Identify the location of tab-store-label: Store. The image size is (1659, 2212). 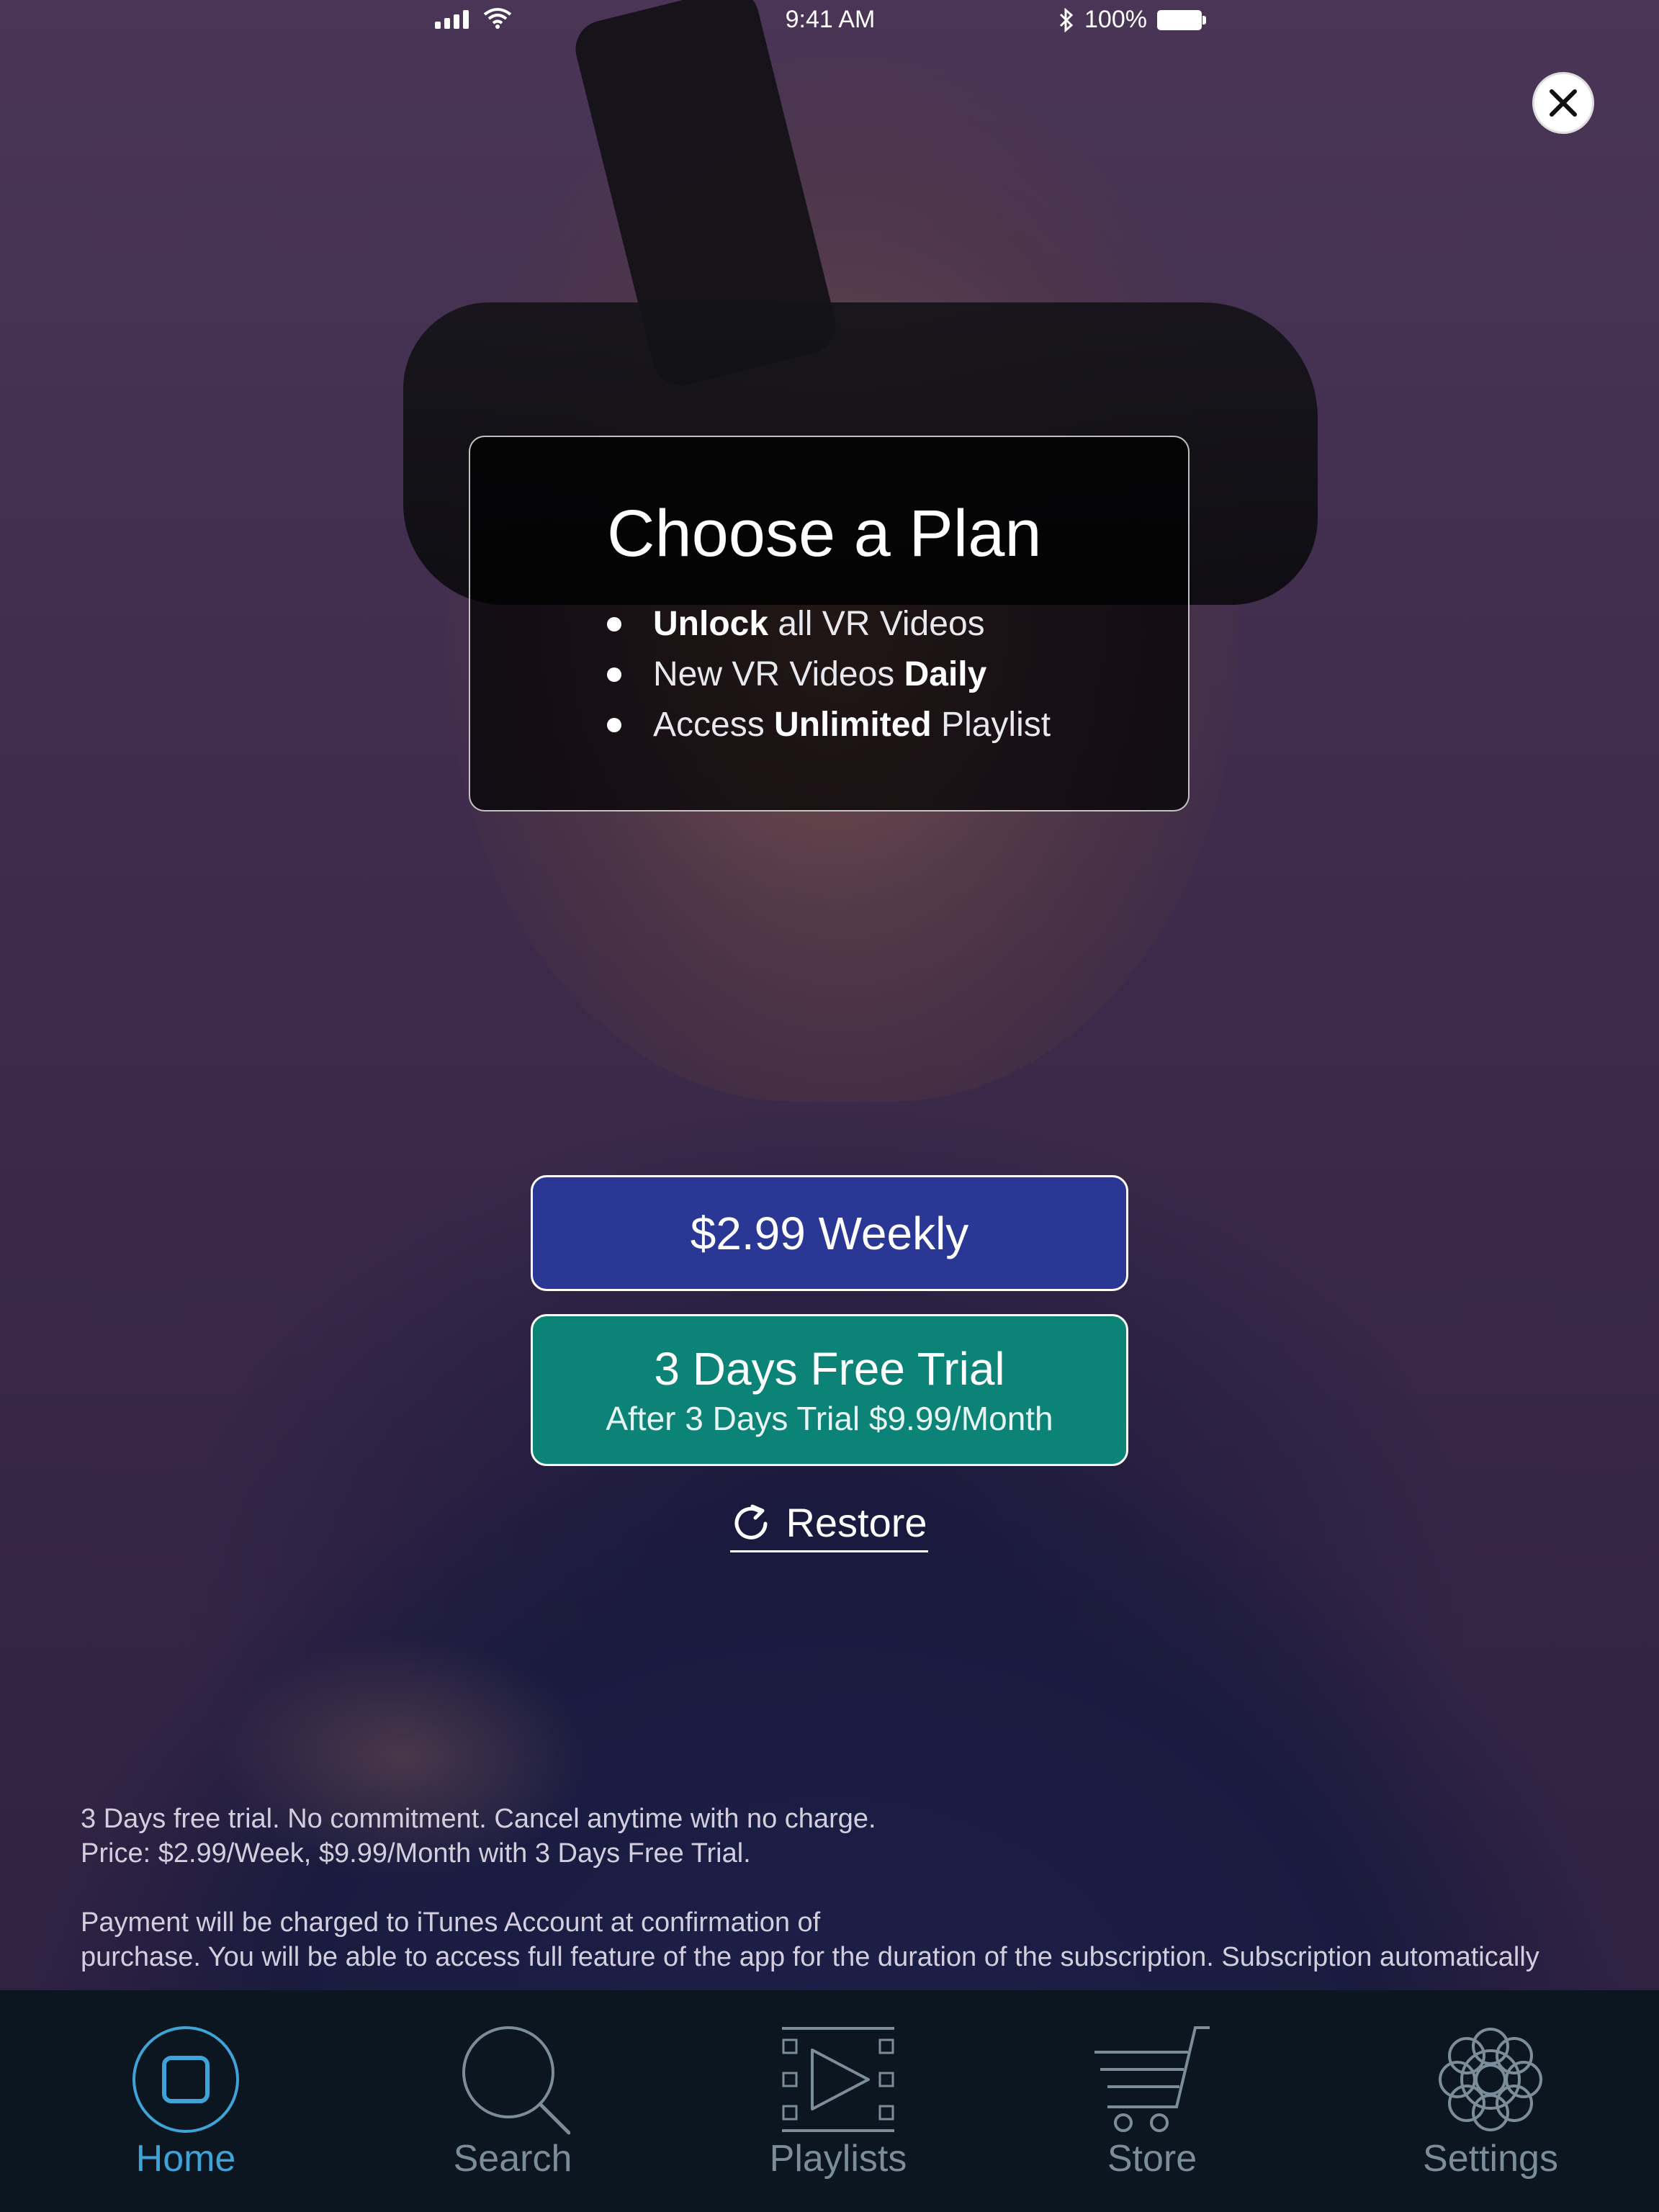
(1152, 2159).